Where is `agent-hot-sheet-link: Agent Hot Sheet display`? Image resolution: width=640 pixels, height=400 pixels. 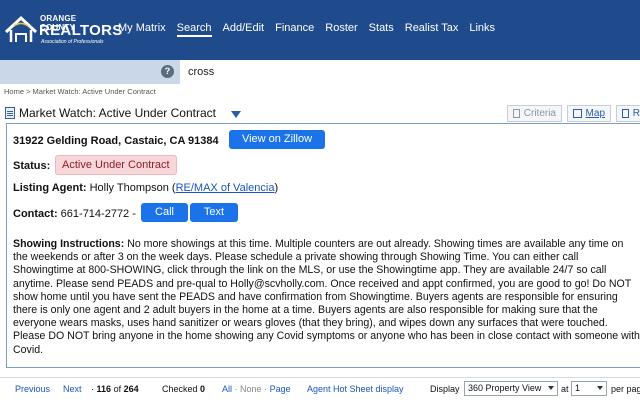
agent-hot-sheet-link: Agent Hot Sheet display is located at coordinates (355, 389).